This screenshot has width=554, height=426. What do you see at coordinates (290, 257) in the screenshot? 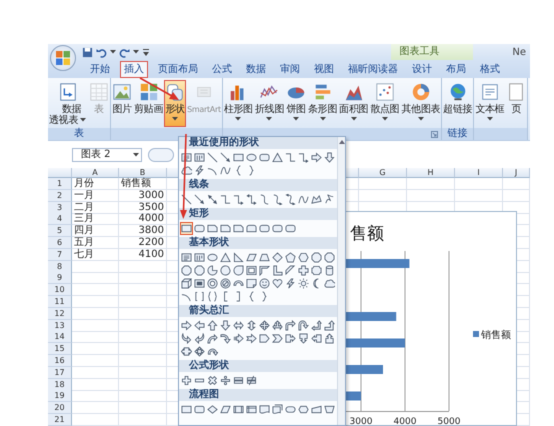
I see `pentagon-icon` at bounding box center [290, 257].